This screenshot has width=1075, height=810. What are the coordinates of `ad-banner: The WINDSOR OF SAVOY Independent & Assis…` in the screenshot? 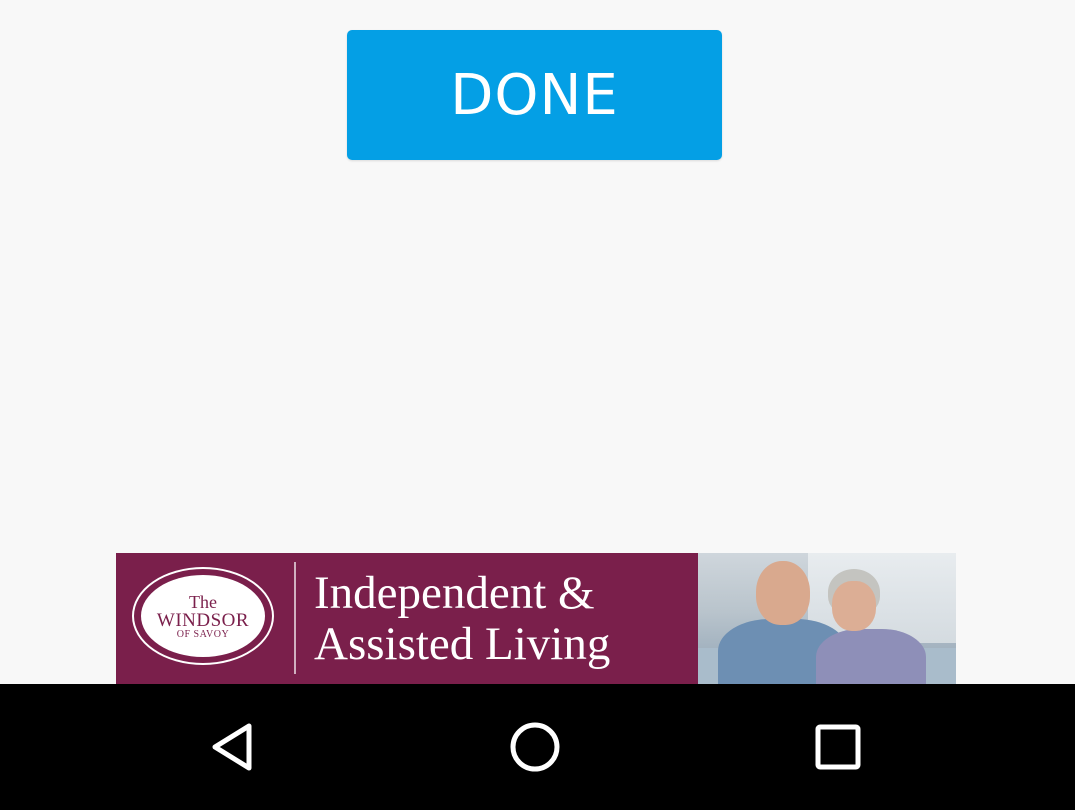 It's located at (536, 618).